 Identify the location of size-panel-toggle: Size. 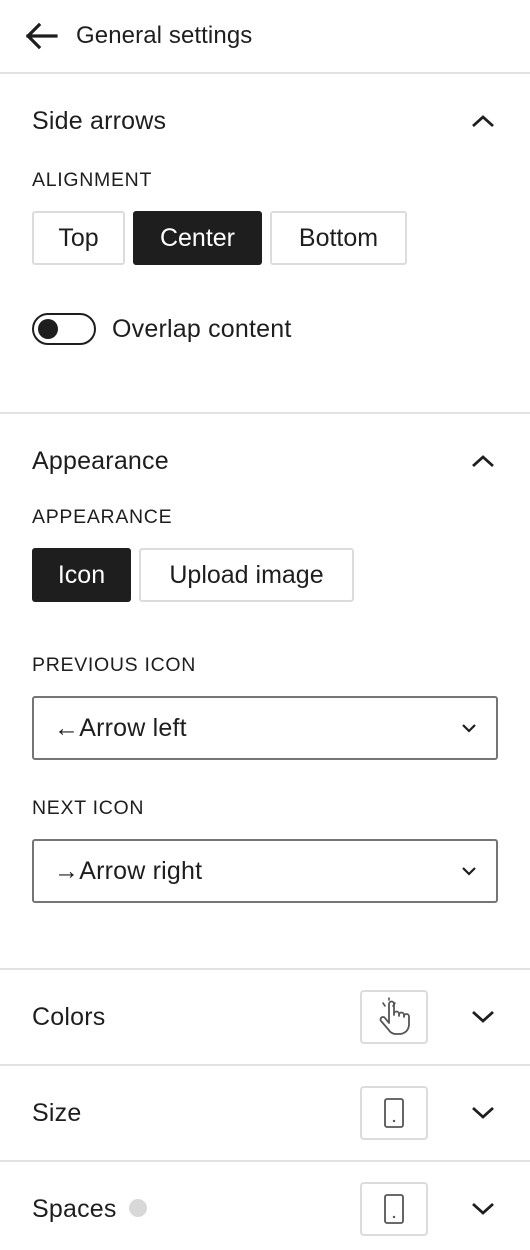
(265, 1113).